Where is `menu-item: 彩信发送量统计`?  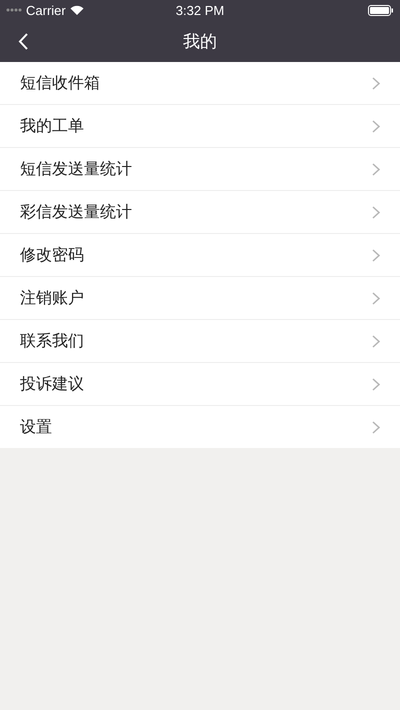
menu-item: 彩信发送量统计 is located at coordinates (200, 212).